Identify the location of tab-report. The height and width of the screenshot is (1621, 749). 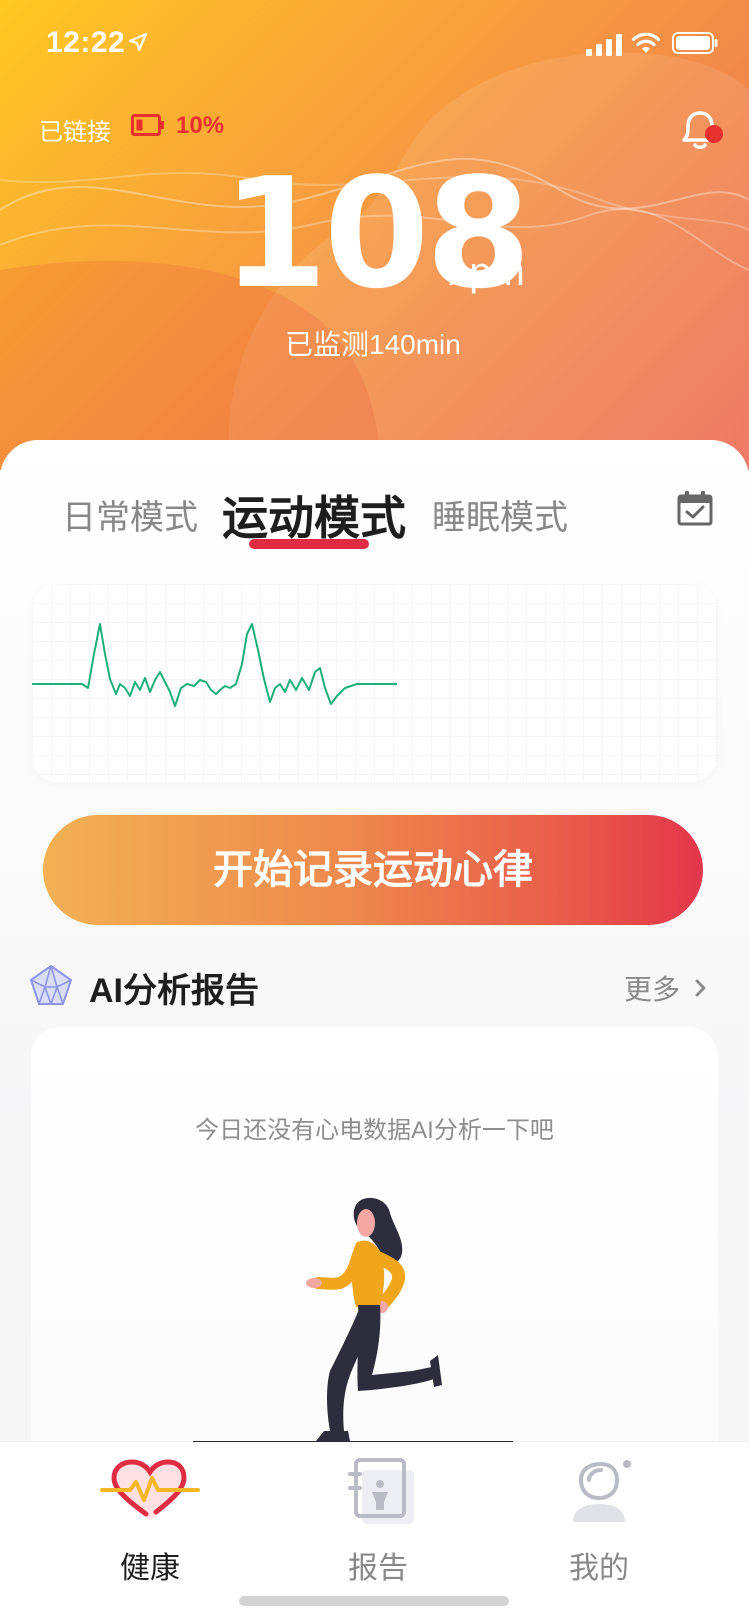
(378, 1493).